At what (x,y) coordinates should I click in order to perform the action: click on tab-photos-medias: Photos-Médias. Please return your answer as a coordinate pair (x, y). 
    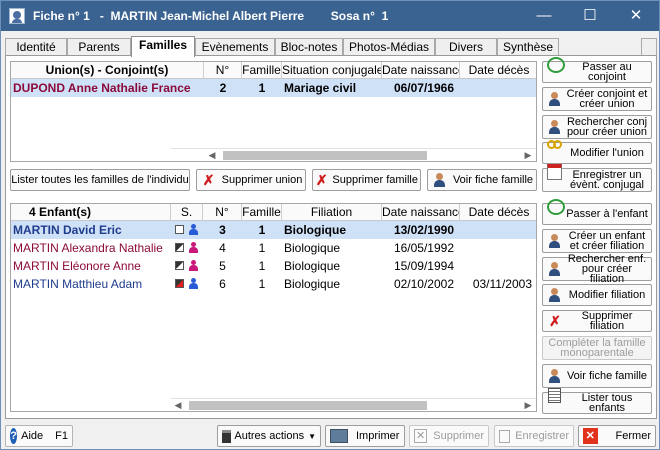
    Looking at the image, I should click on (389, 47).